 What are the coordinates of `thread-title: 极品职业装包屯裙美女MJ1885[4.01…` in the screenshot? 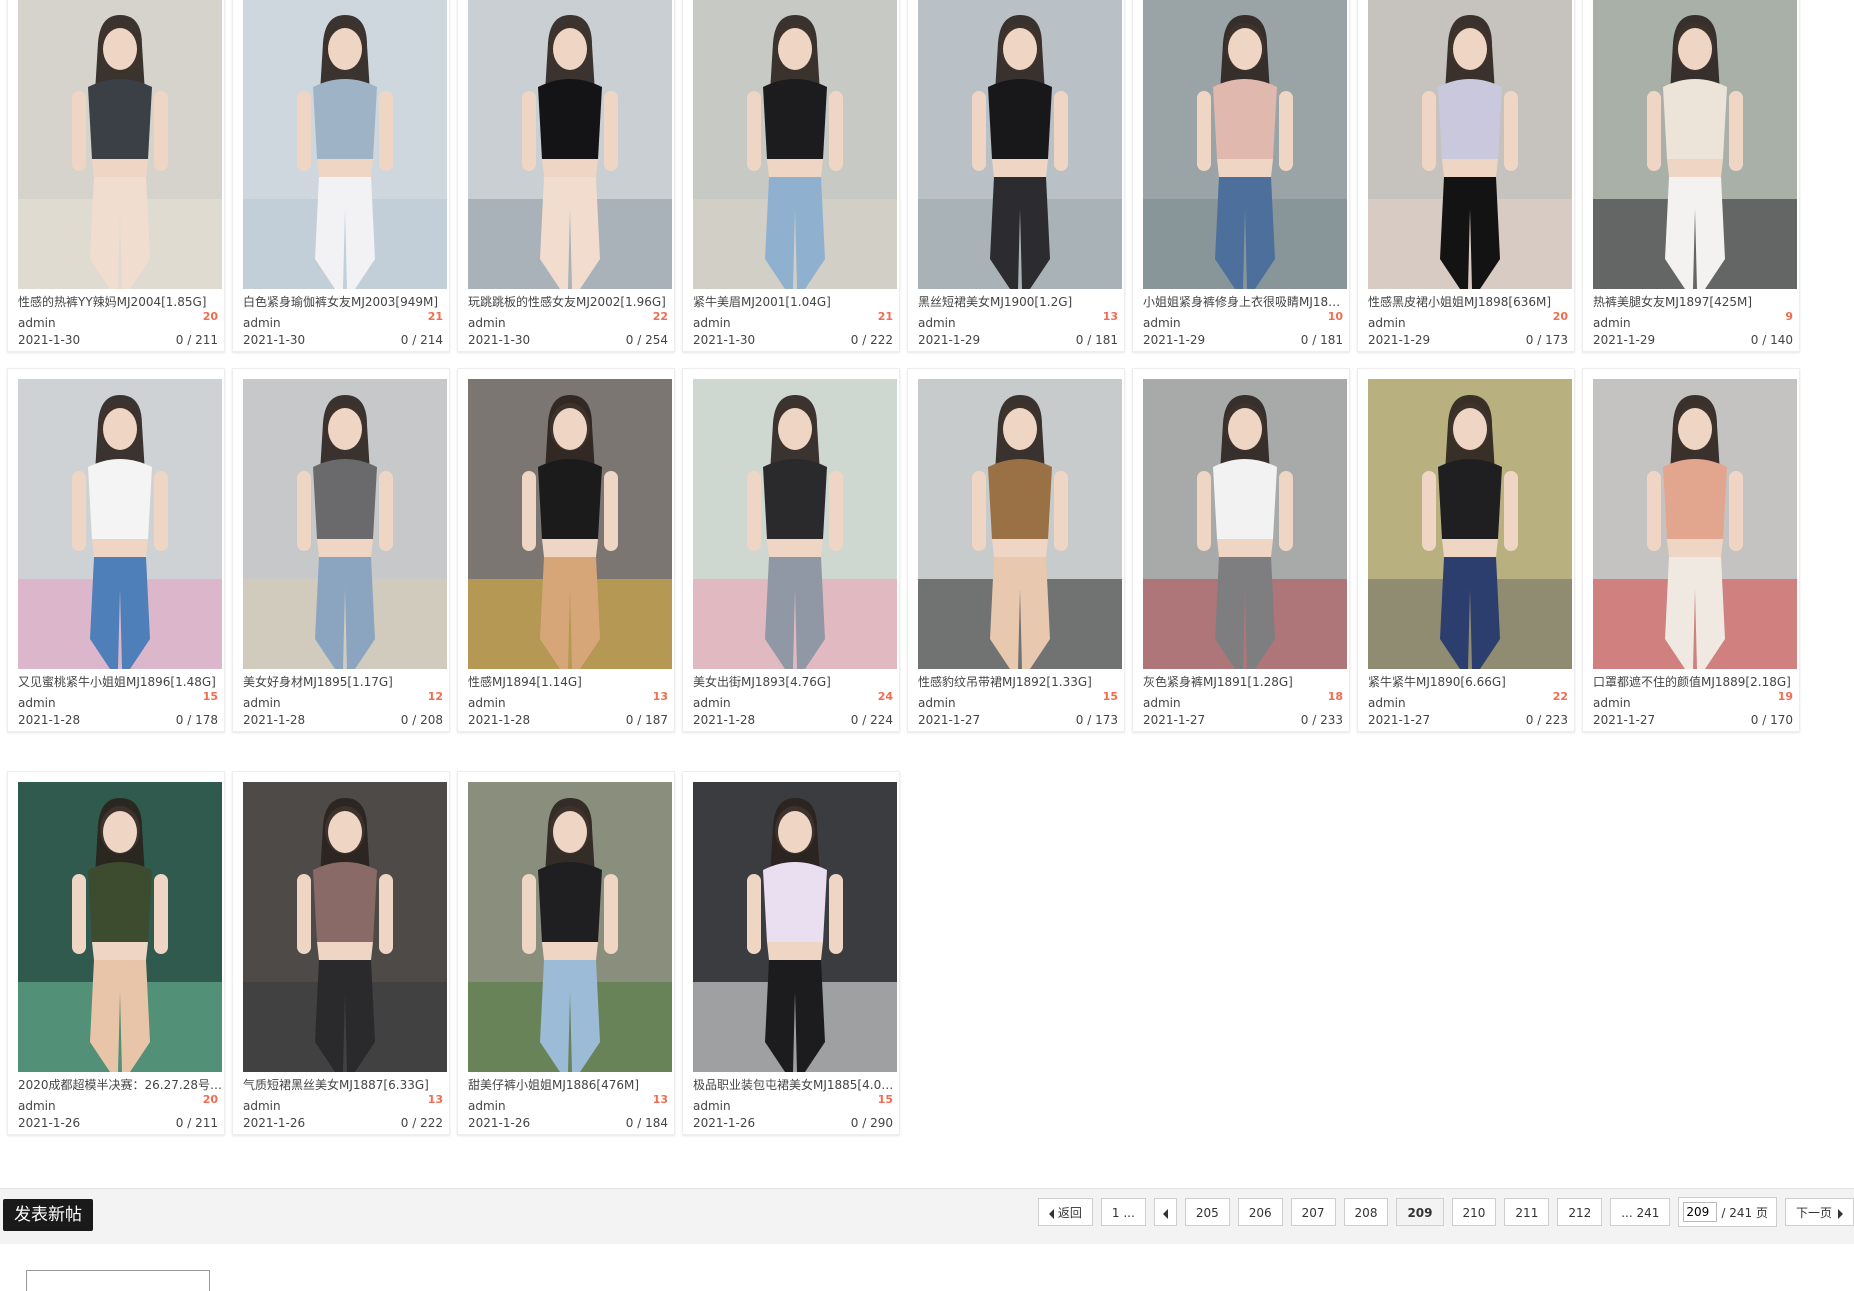 It's located at (795, 1084).